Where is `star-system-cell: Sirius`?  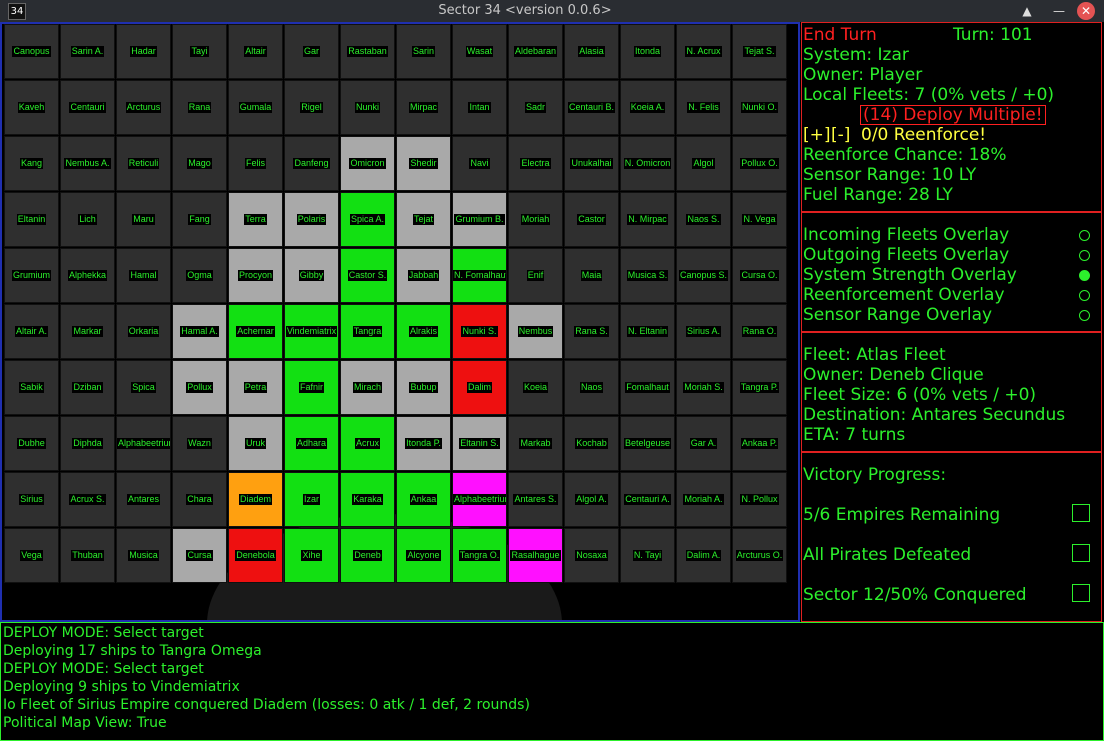
star-system-cell: Sirius is located at coordinates (31, 499).